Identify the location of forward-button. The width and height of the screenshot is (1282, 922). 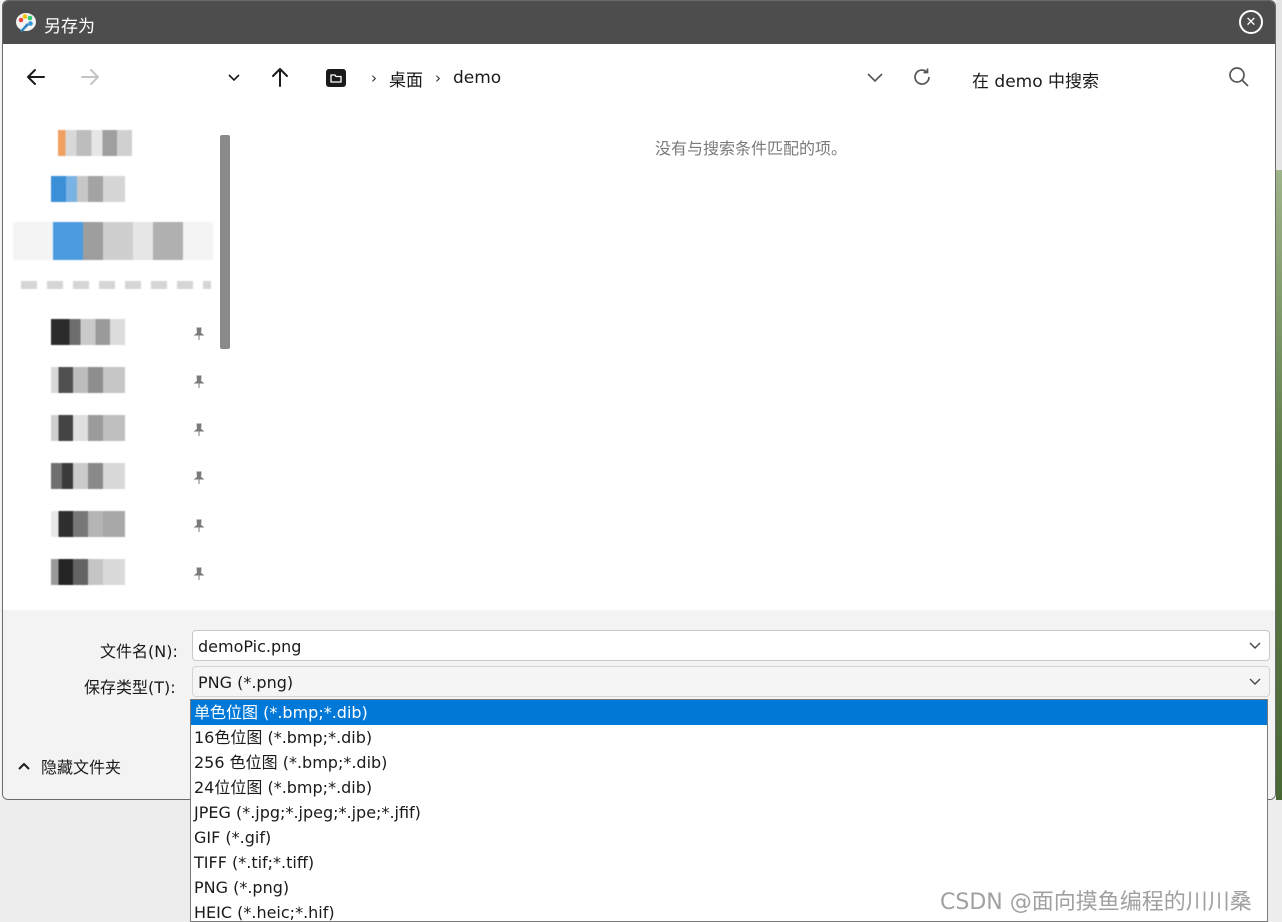
(90, 77).